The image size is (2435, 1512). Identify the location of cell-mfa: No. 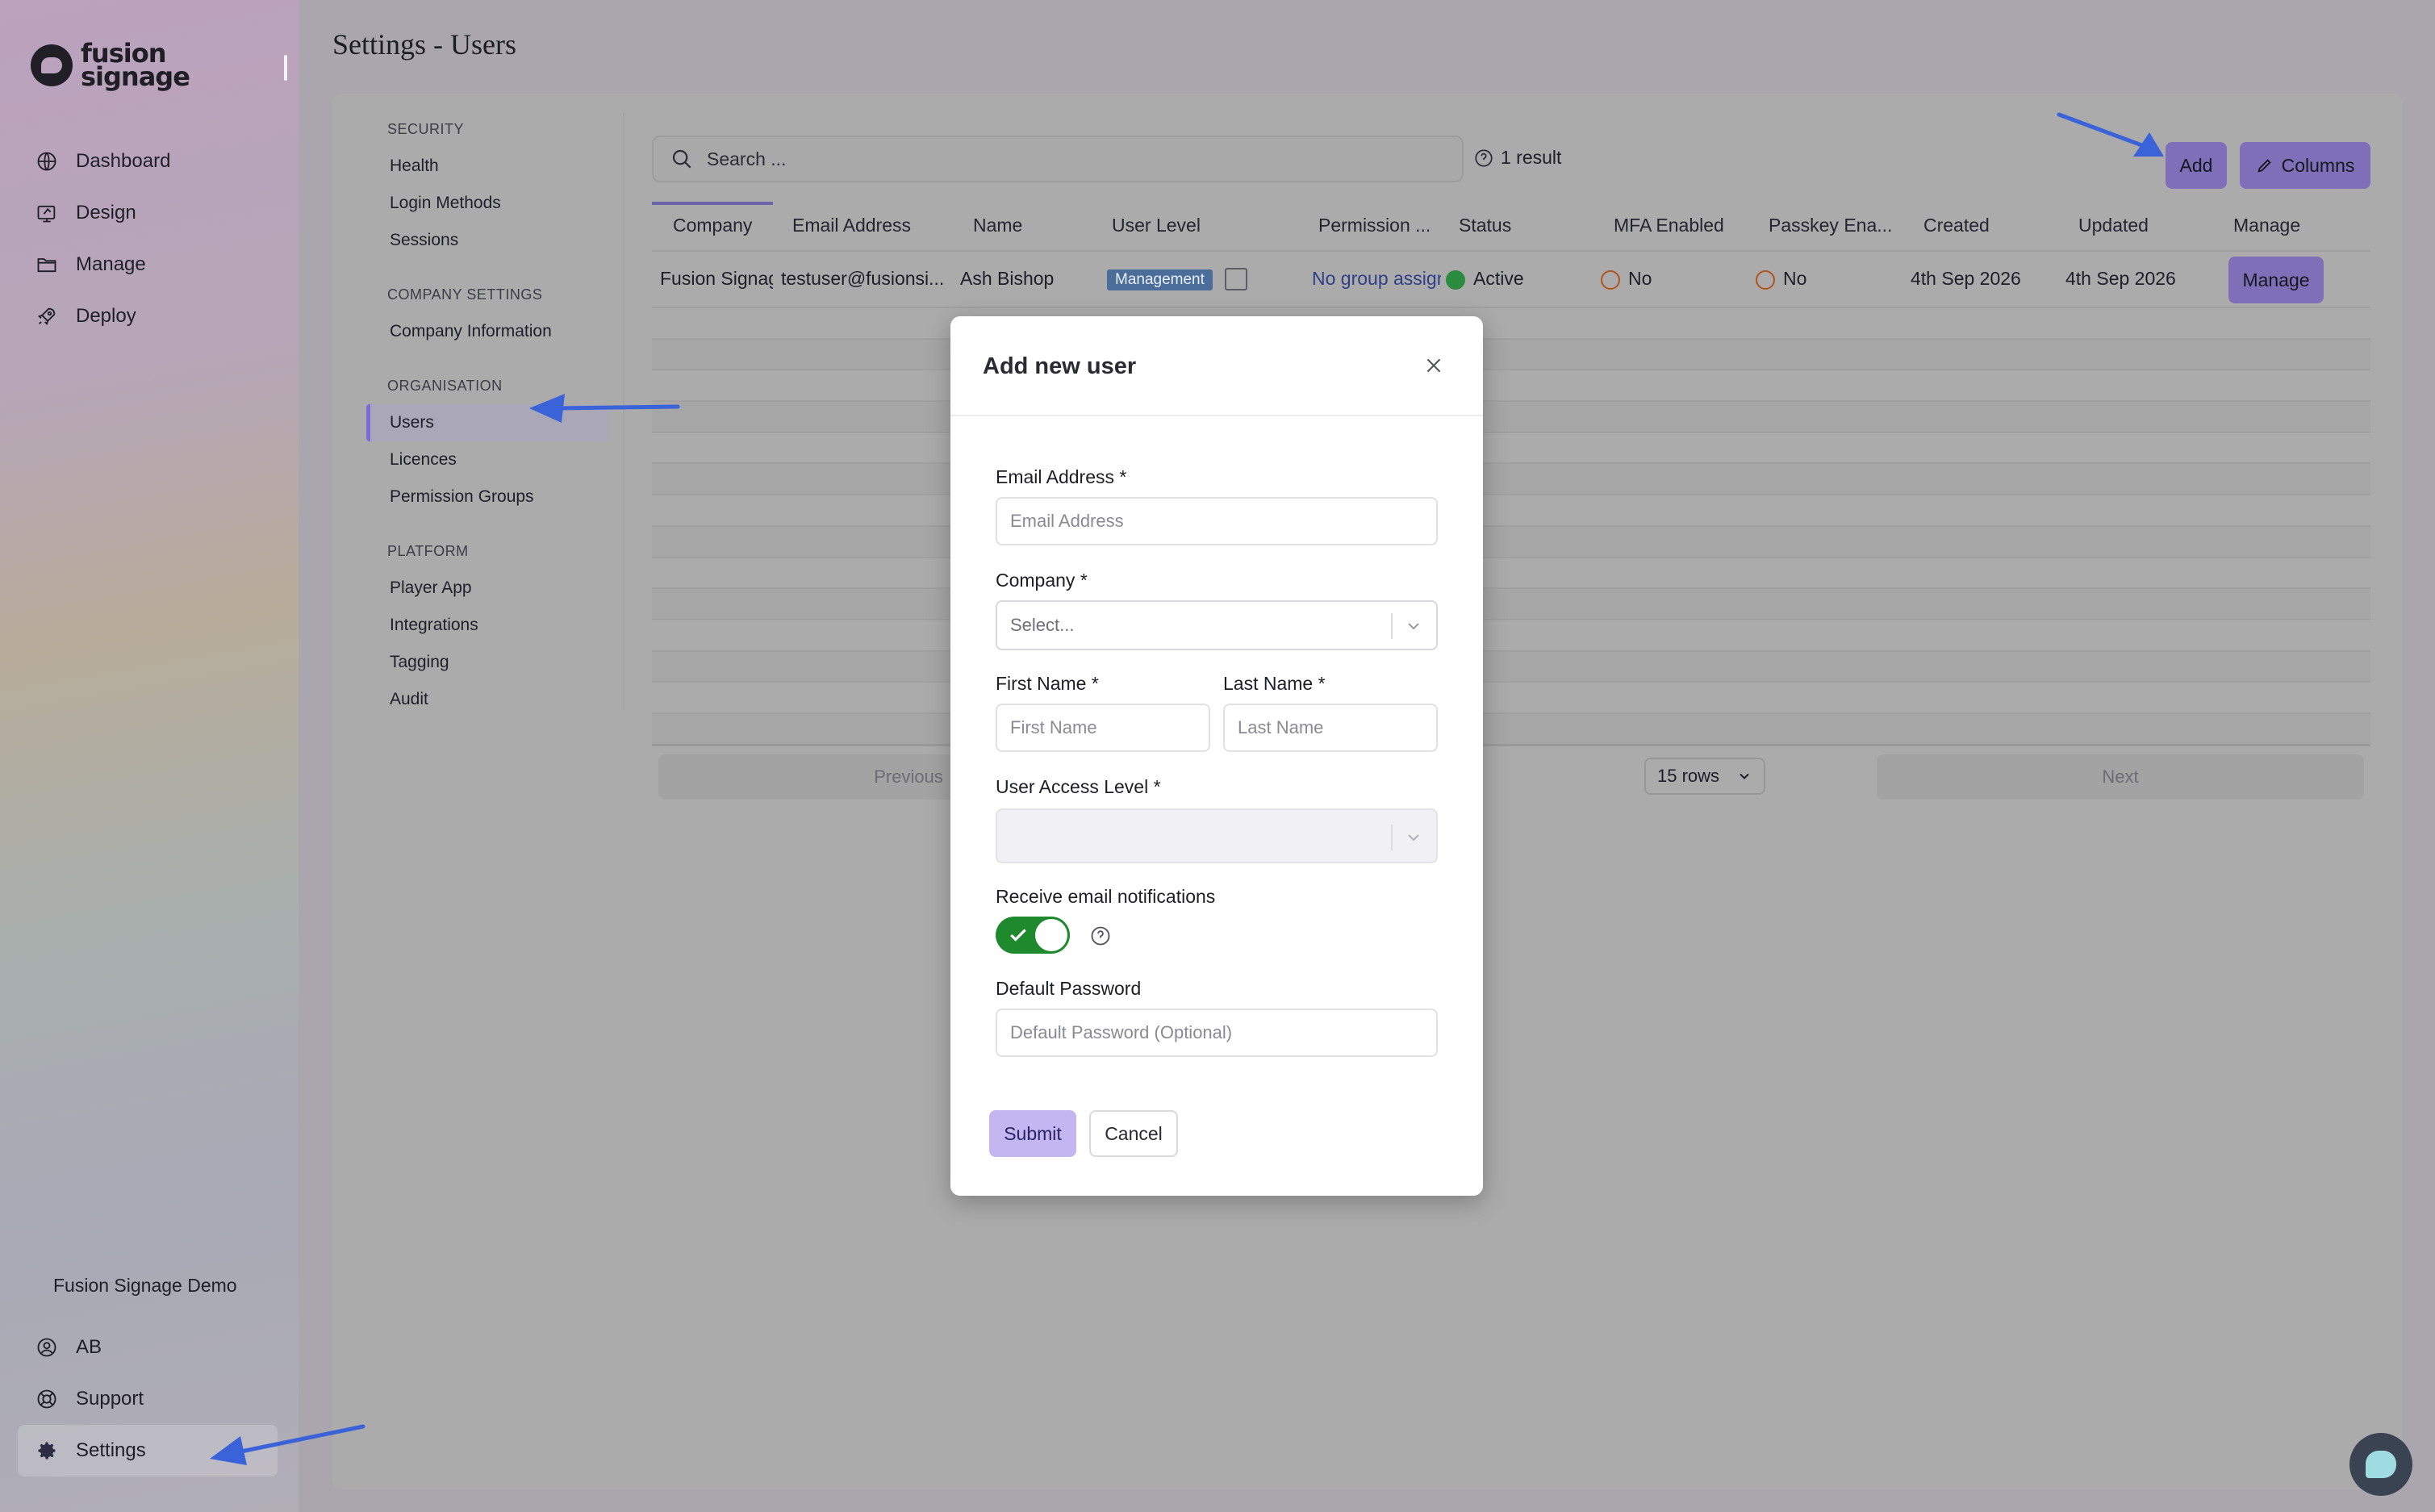
(1640, 278).